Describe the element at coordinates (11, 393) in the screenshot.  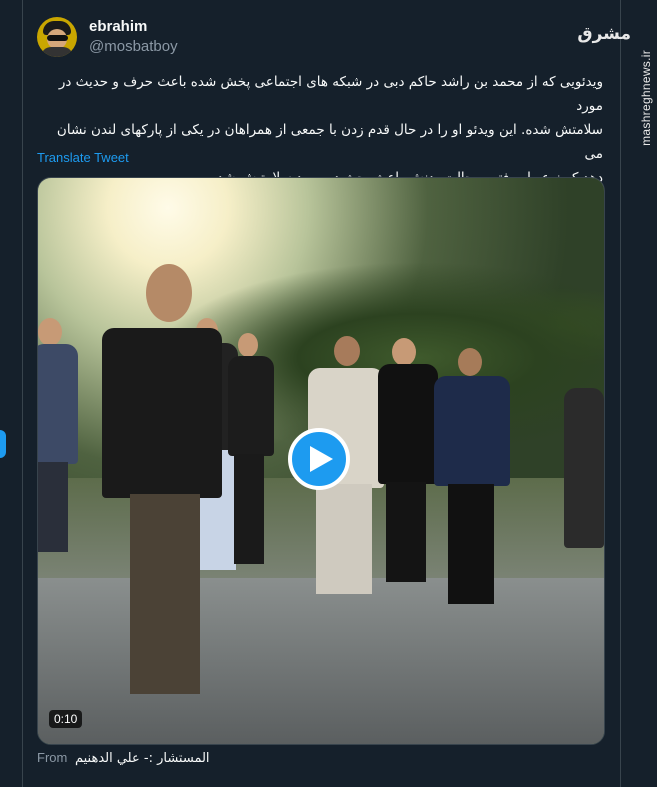
I see `left-rail` at that location.